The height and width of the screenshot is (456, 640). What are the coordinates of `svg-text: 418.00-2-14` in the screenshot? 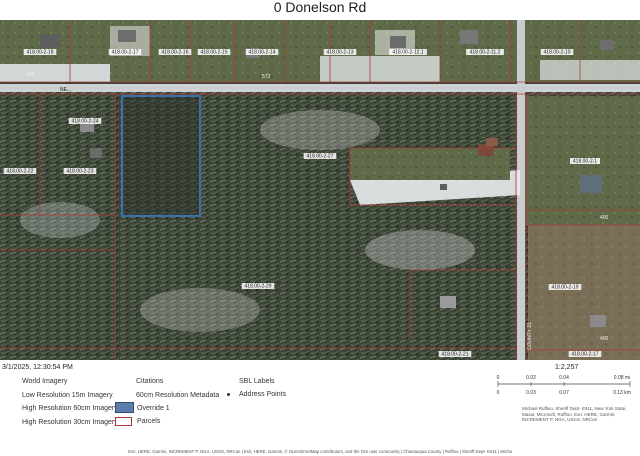 It's located at (262, 53).